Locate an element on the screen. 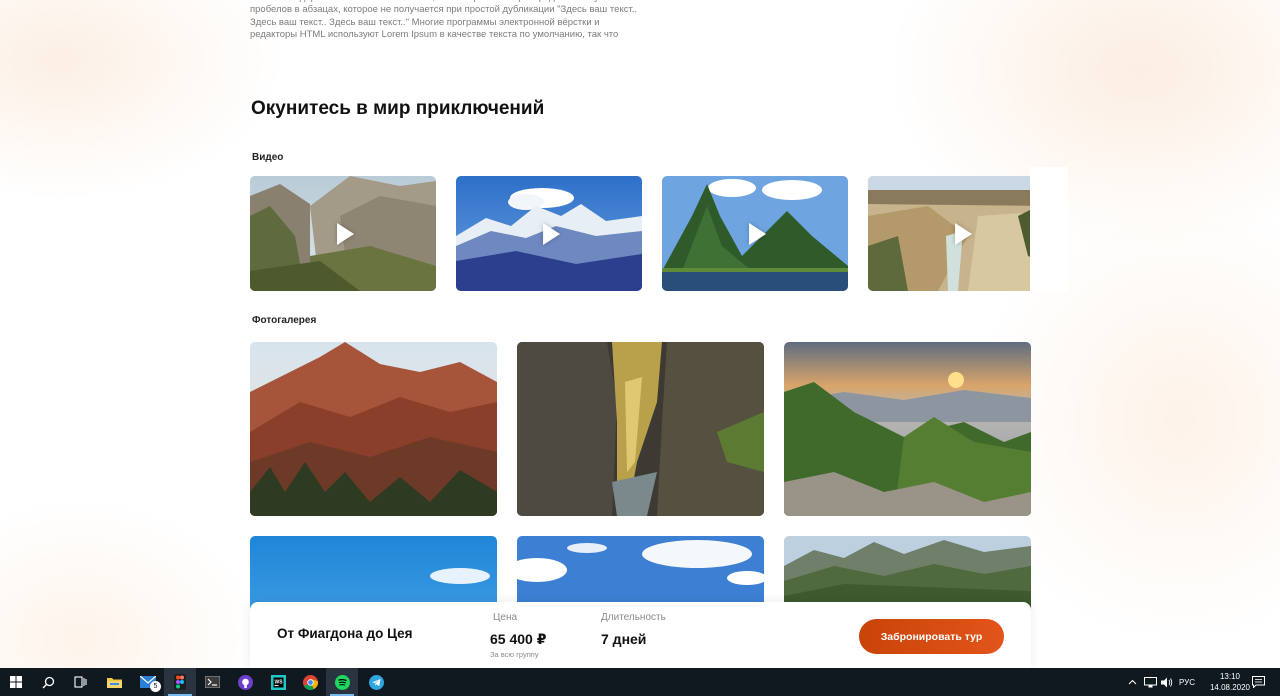  video-label: Видео is located at coordinates (268, 157).